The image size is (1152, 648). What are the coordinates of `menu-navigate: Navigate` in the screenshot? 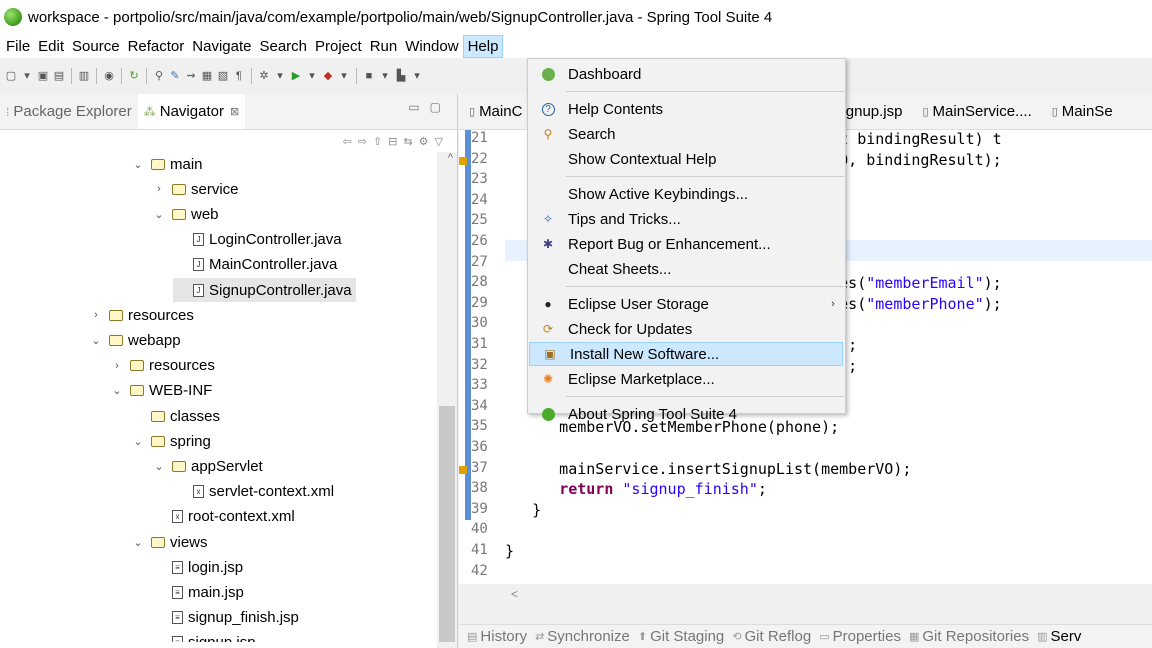 It's located at (221, 46).